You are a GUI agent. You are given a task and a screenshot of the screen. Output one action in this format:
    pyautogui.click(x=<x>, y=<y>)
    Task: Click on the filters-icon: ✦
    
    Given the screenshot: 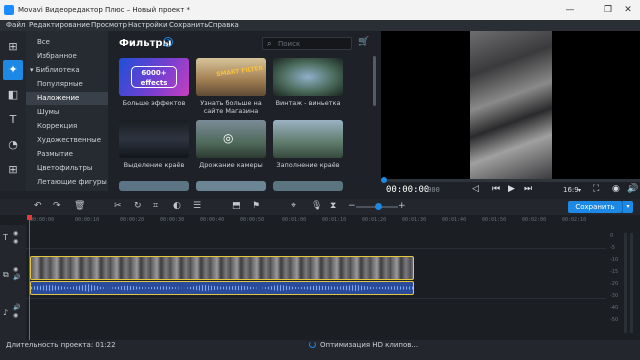 What is the action you would take?
    pyautogui.click(x=13, y=70)
    